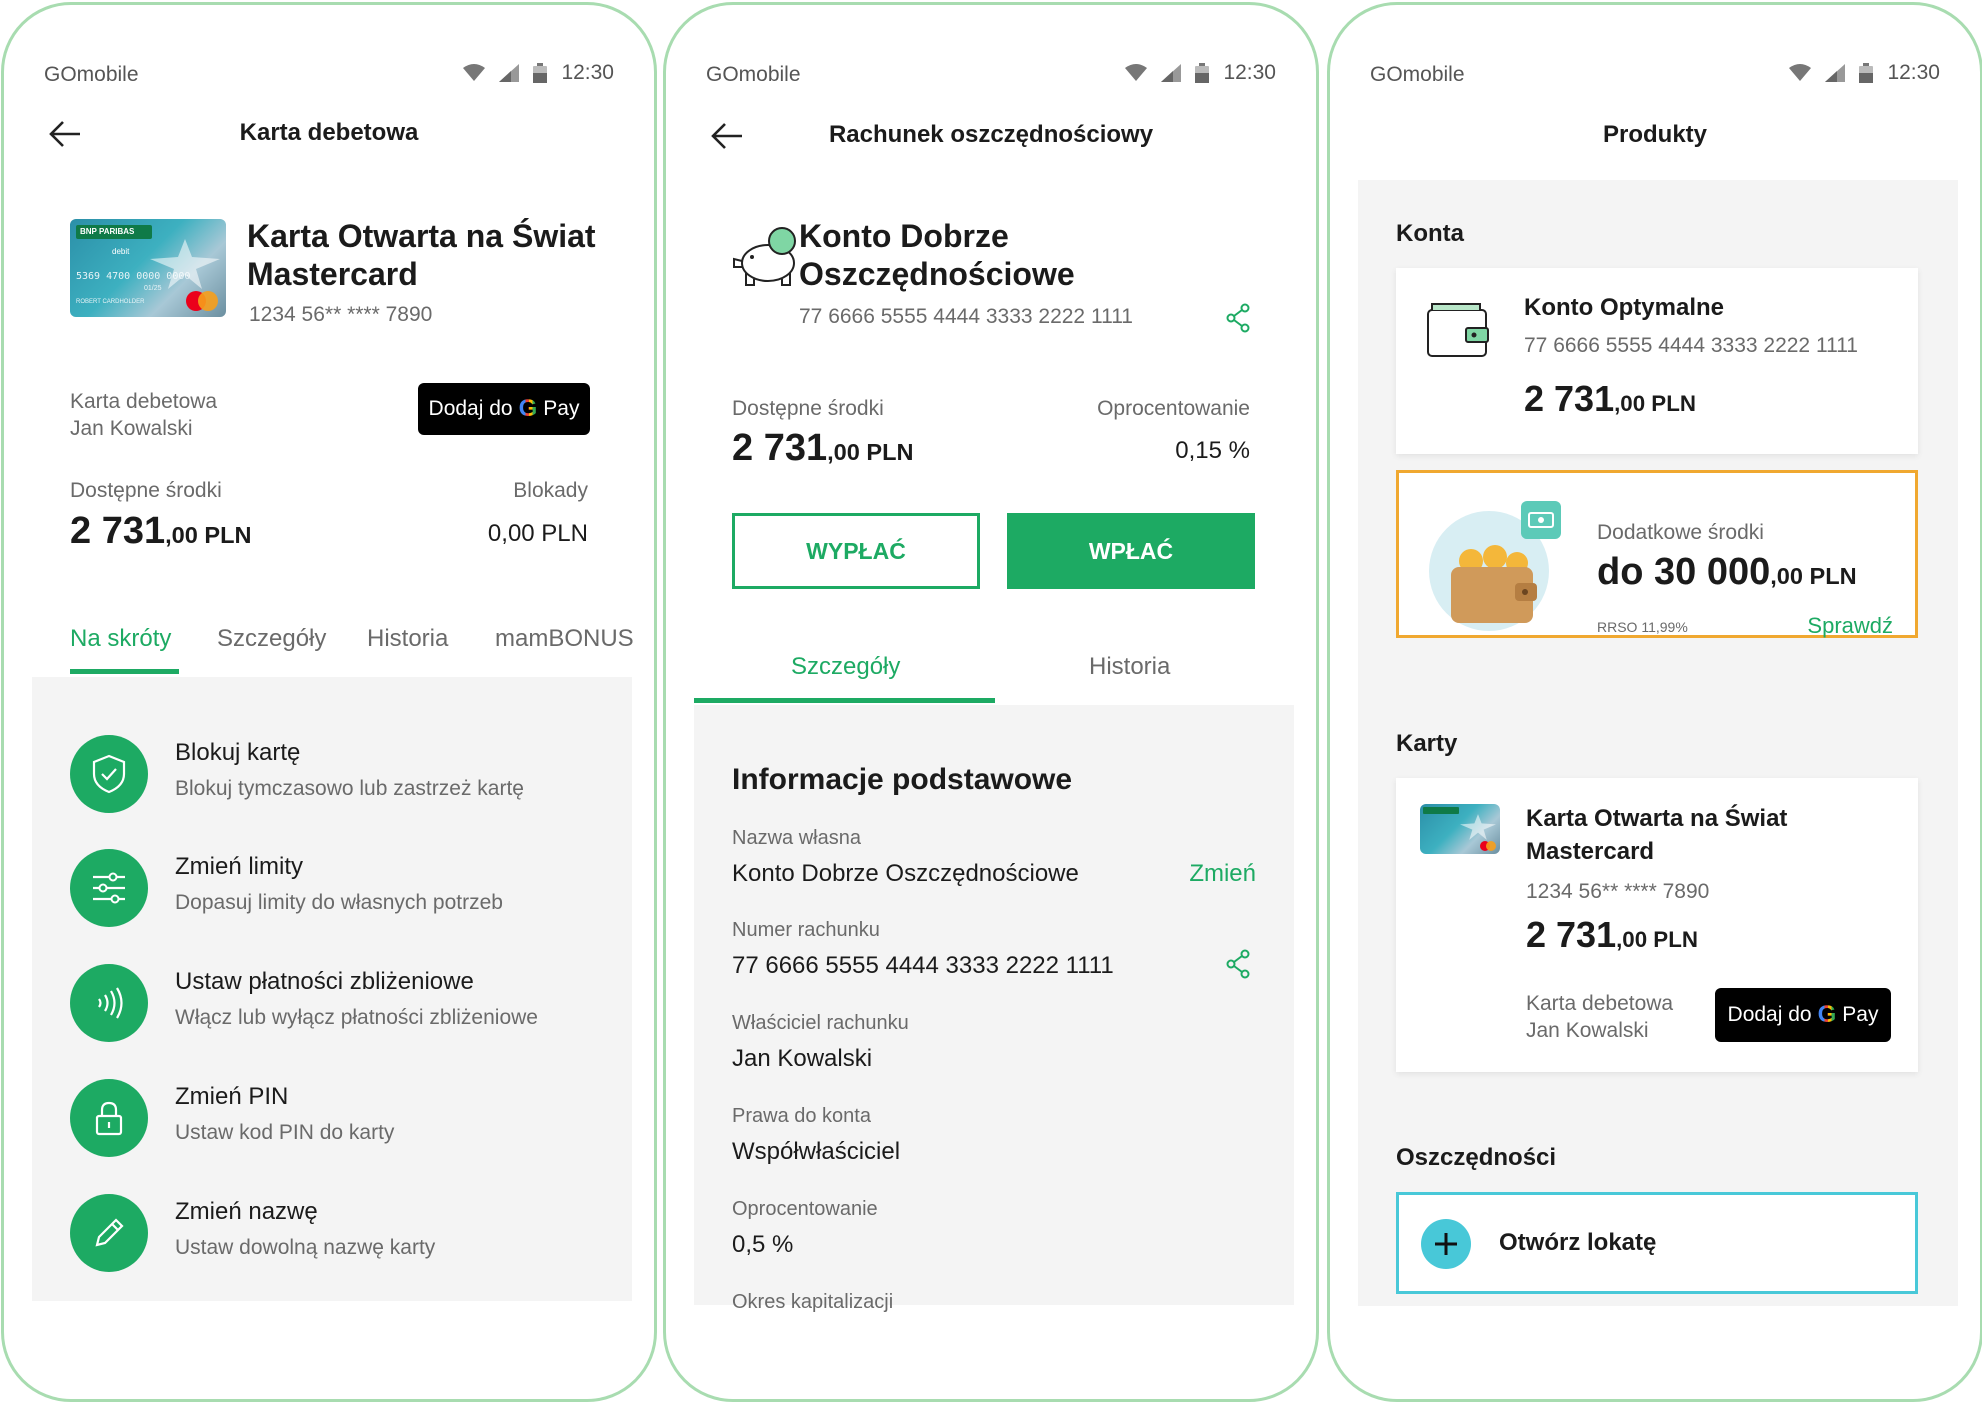 This screenshot has width=1982, height=1402. I want to click on plus-icon, so click(1446, 1244).